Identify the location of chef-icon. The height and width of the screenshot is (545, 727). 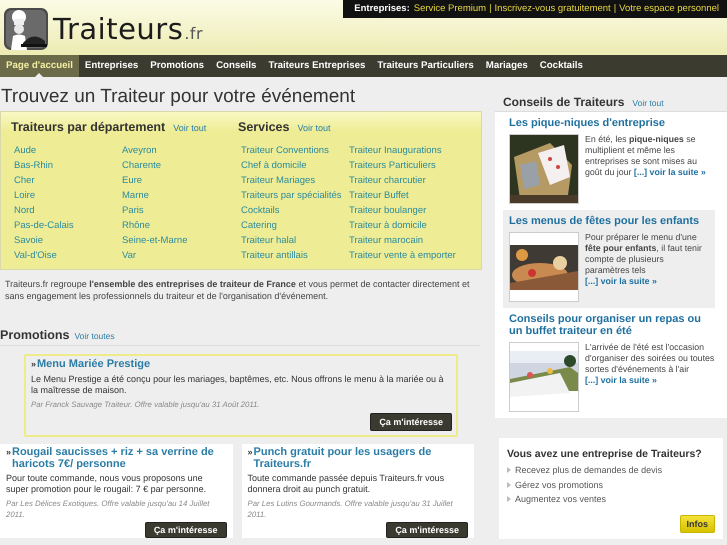
(26, 29).